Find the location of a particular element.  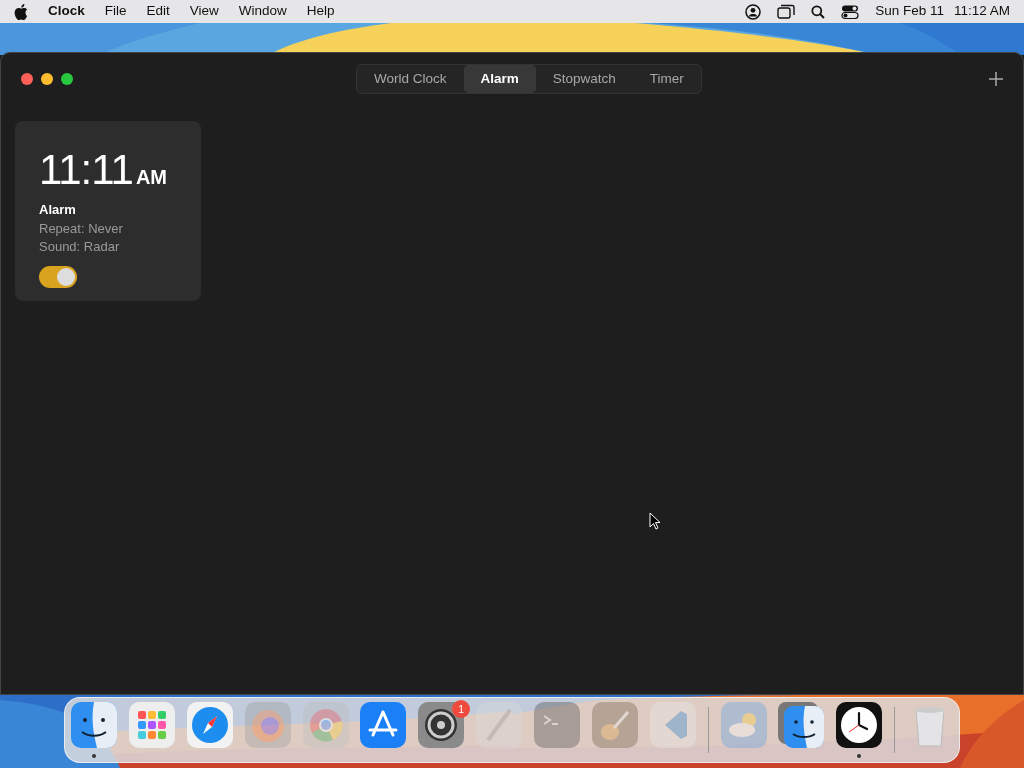

tab: World Clock is located at coordinates (410, 79).